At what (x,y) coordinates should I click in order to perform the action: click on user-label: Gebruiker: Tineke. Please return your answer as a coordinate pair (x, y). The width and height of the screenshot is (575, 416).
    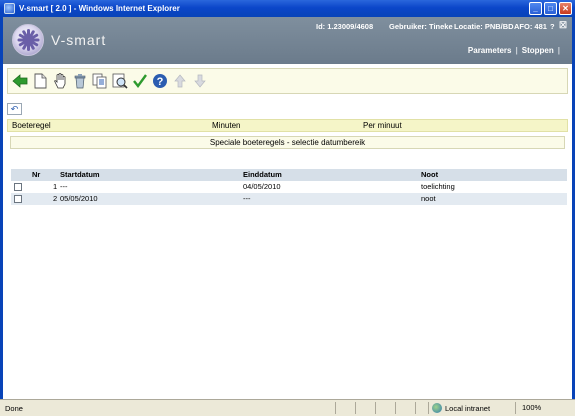
    Looking at the image, I should click on (421, 26).